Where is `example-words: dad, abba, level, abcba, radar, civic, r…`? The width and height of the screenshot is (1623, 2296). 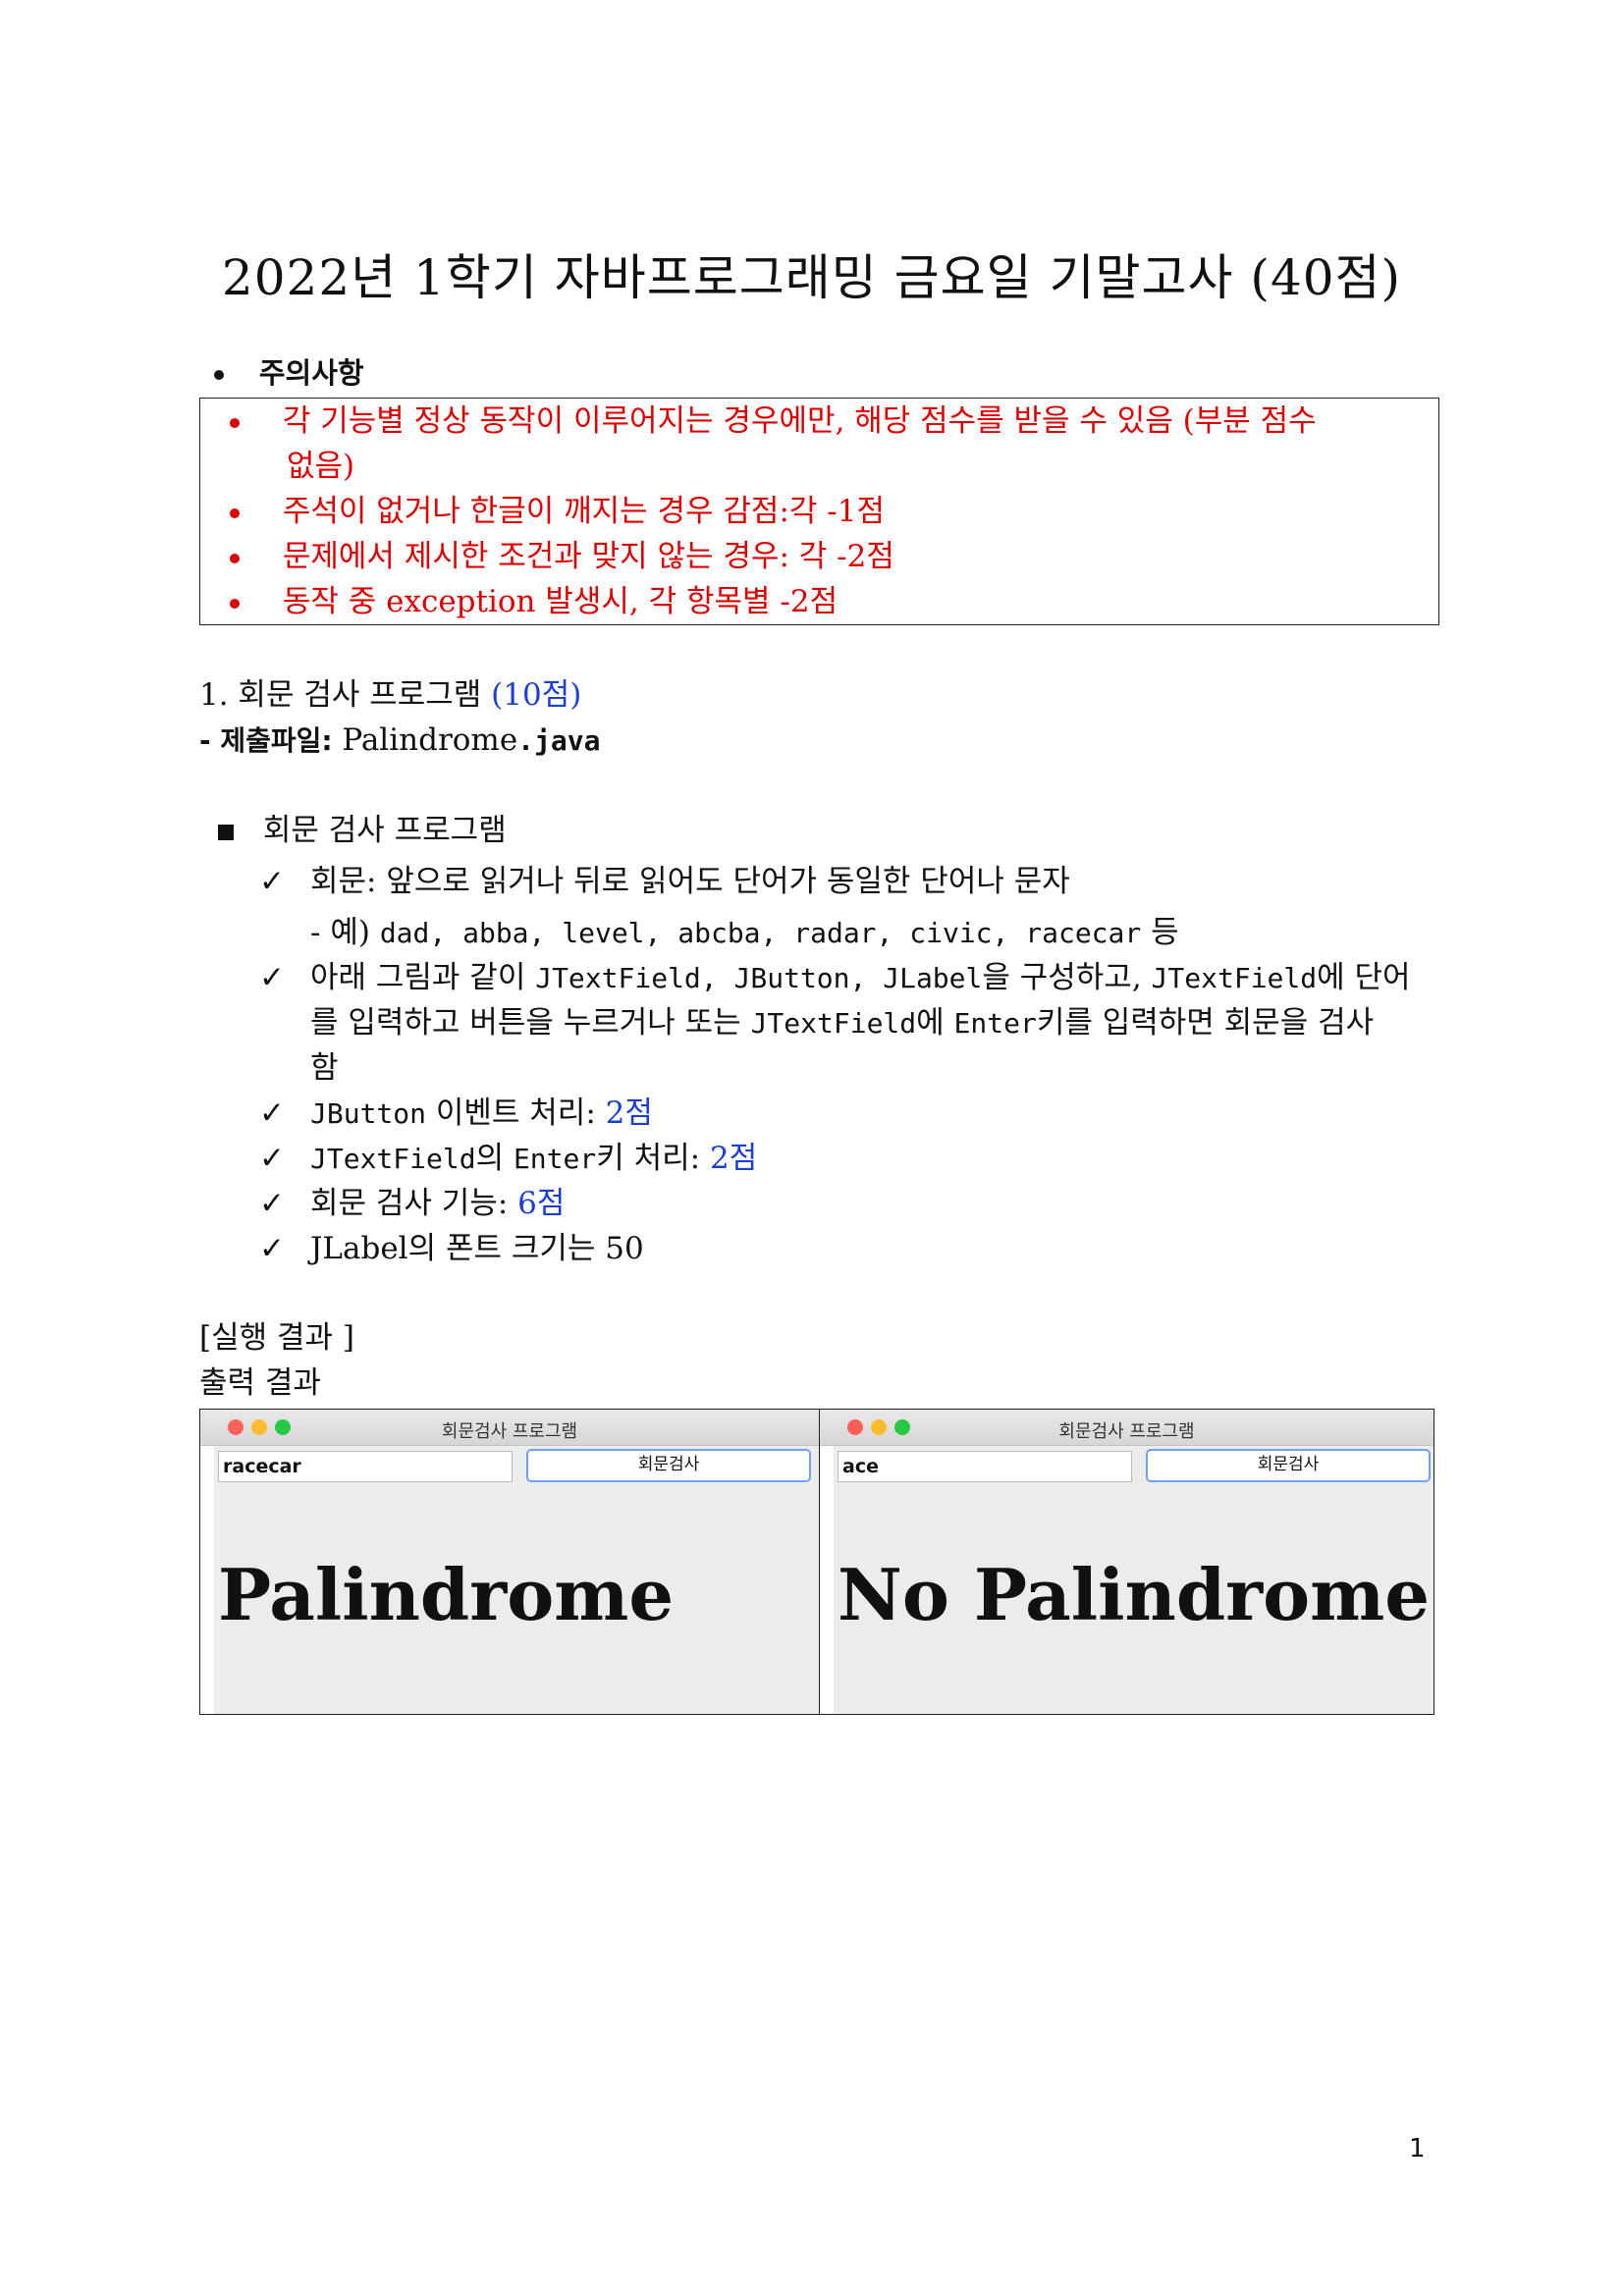 example-words: dad, abba, level, abcba, radar, civic, r… is located at coordinates (760, 933).